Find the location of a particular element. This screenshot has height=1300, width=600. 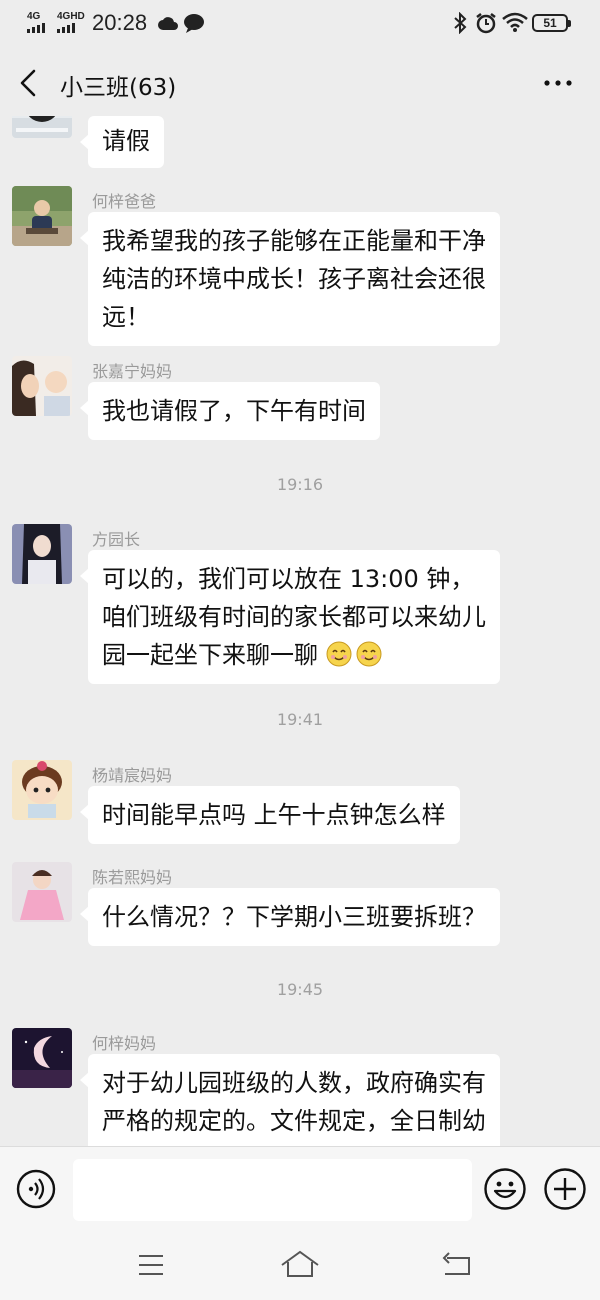

message-bubble: 我希望我的孩子能够在正能量和干净纯洁的环境中成长！孩子离社会还很远！ is located at coordinates (290, 279).